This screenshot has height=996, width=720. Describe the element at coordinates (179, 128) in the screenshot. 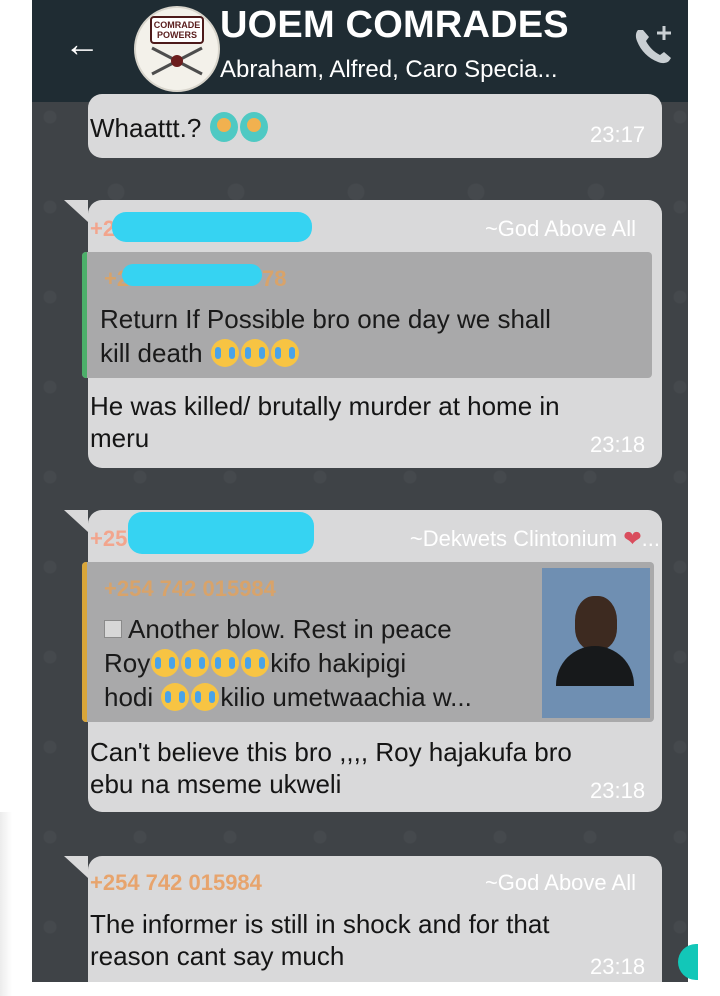

I see `message-text: Whaattt.?` at that location.